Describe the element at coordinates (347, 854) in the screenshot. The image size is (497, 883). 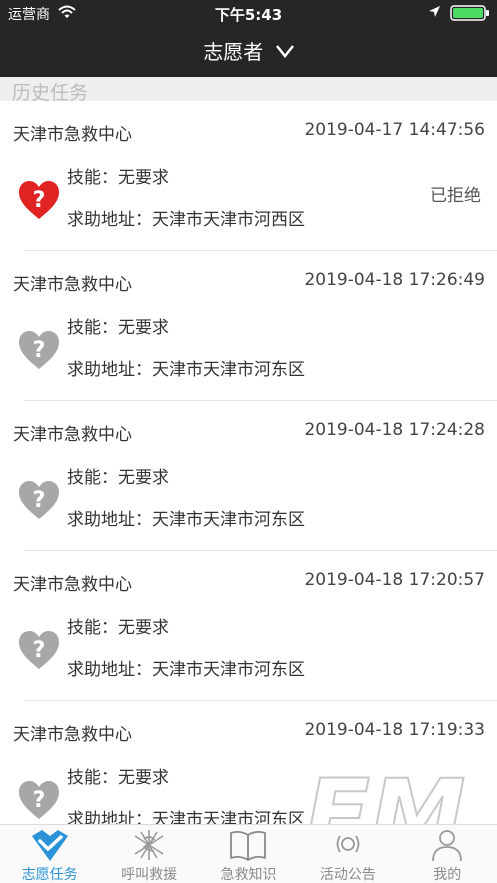
I see `tab-announcements: 活动公告` at that location.